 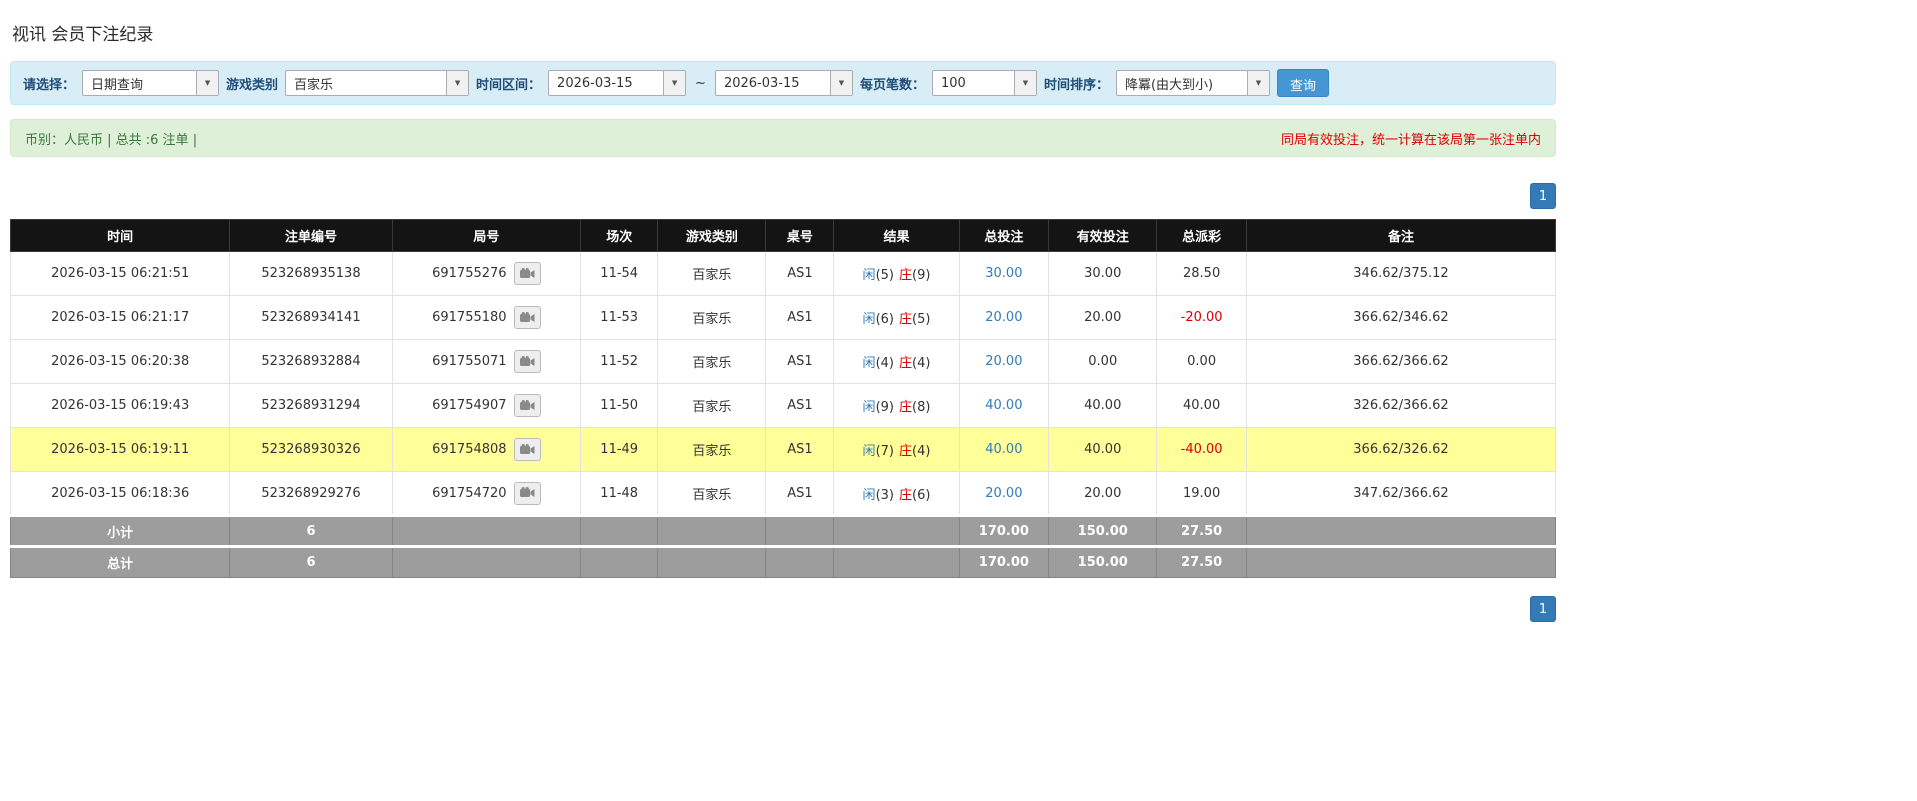 What do you see at coordinates (619, 273) in the screenshot?
I see `cell-session: 11-54` at bounding box center [619, 273].